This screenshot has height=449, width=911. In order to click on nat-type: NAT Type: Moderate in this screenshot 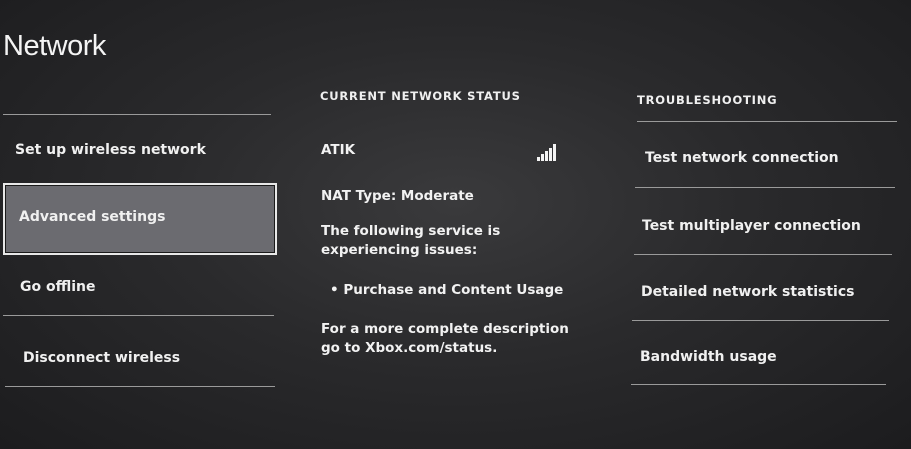, I will do `click(397, 196)`.